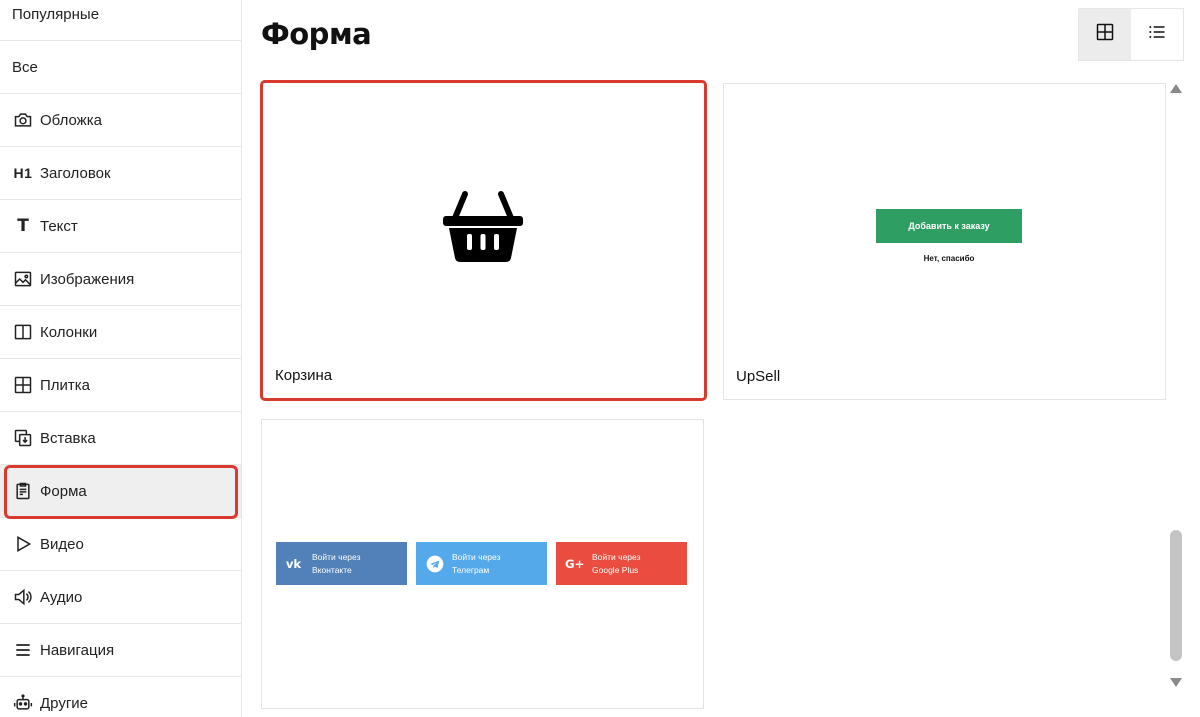  I want to click on page-title: Форма, so click(316, 34).